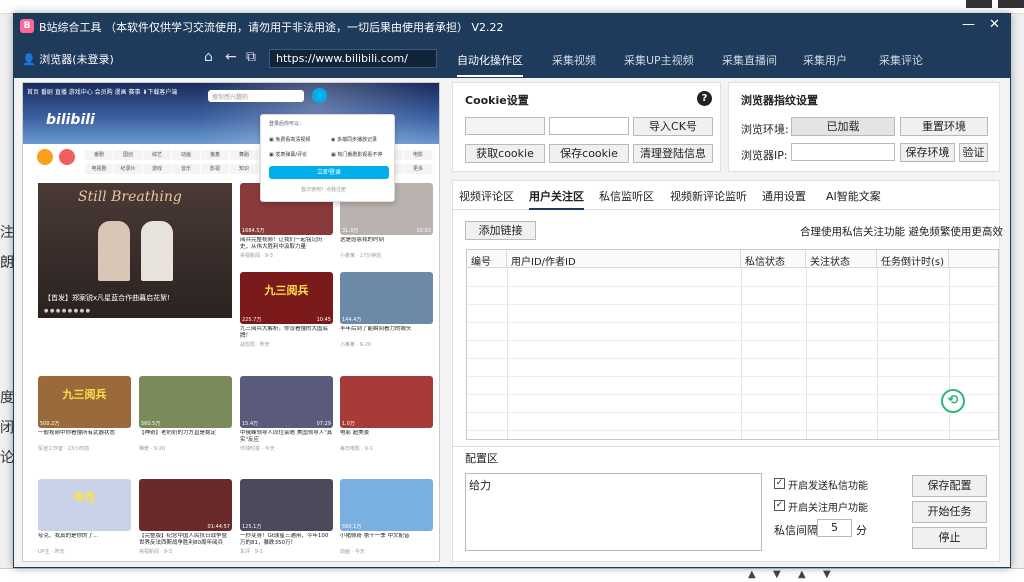  I want to click on video-thumbnail: 560.5万, so click(185, 402).